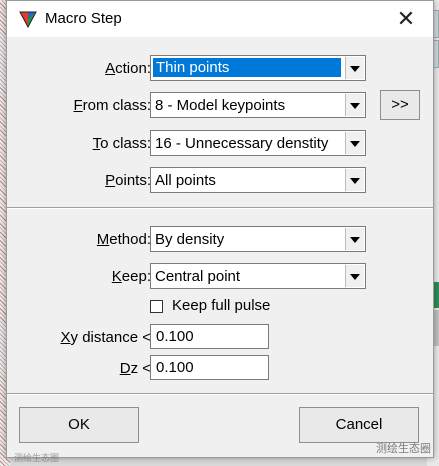  I want to click on from-class-row: From class: 8 - Model keypoints >>, so click(220, 105).